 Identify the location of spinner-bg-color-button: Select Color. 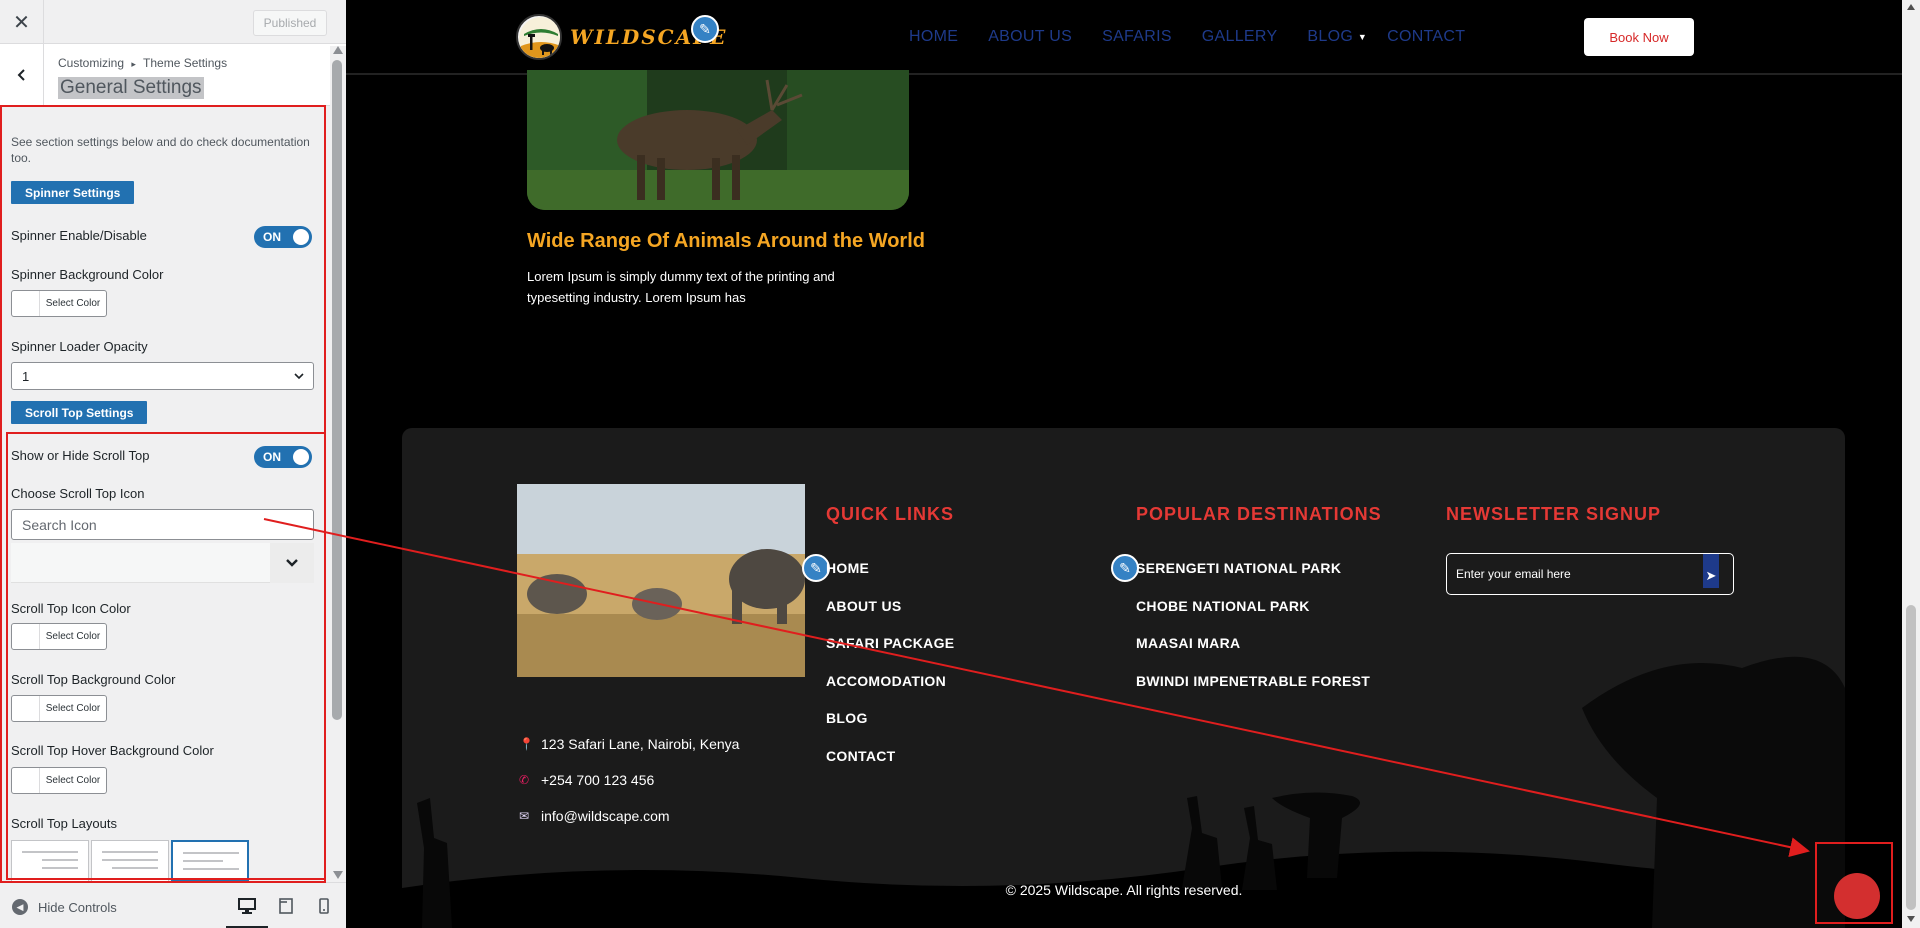
(59, 303).